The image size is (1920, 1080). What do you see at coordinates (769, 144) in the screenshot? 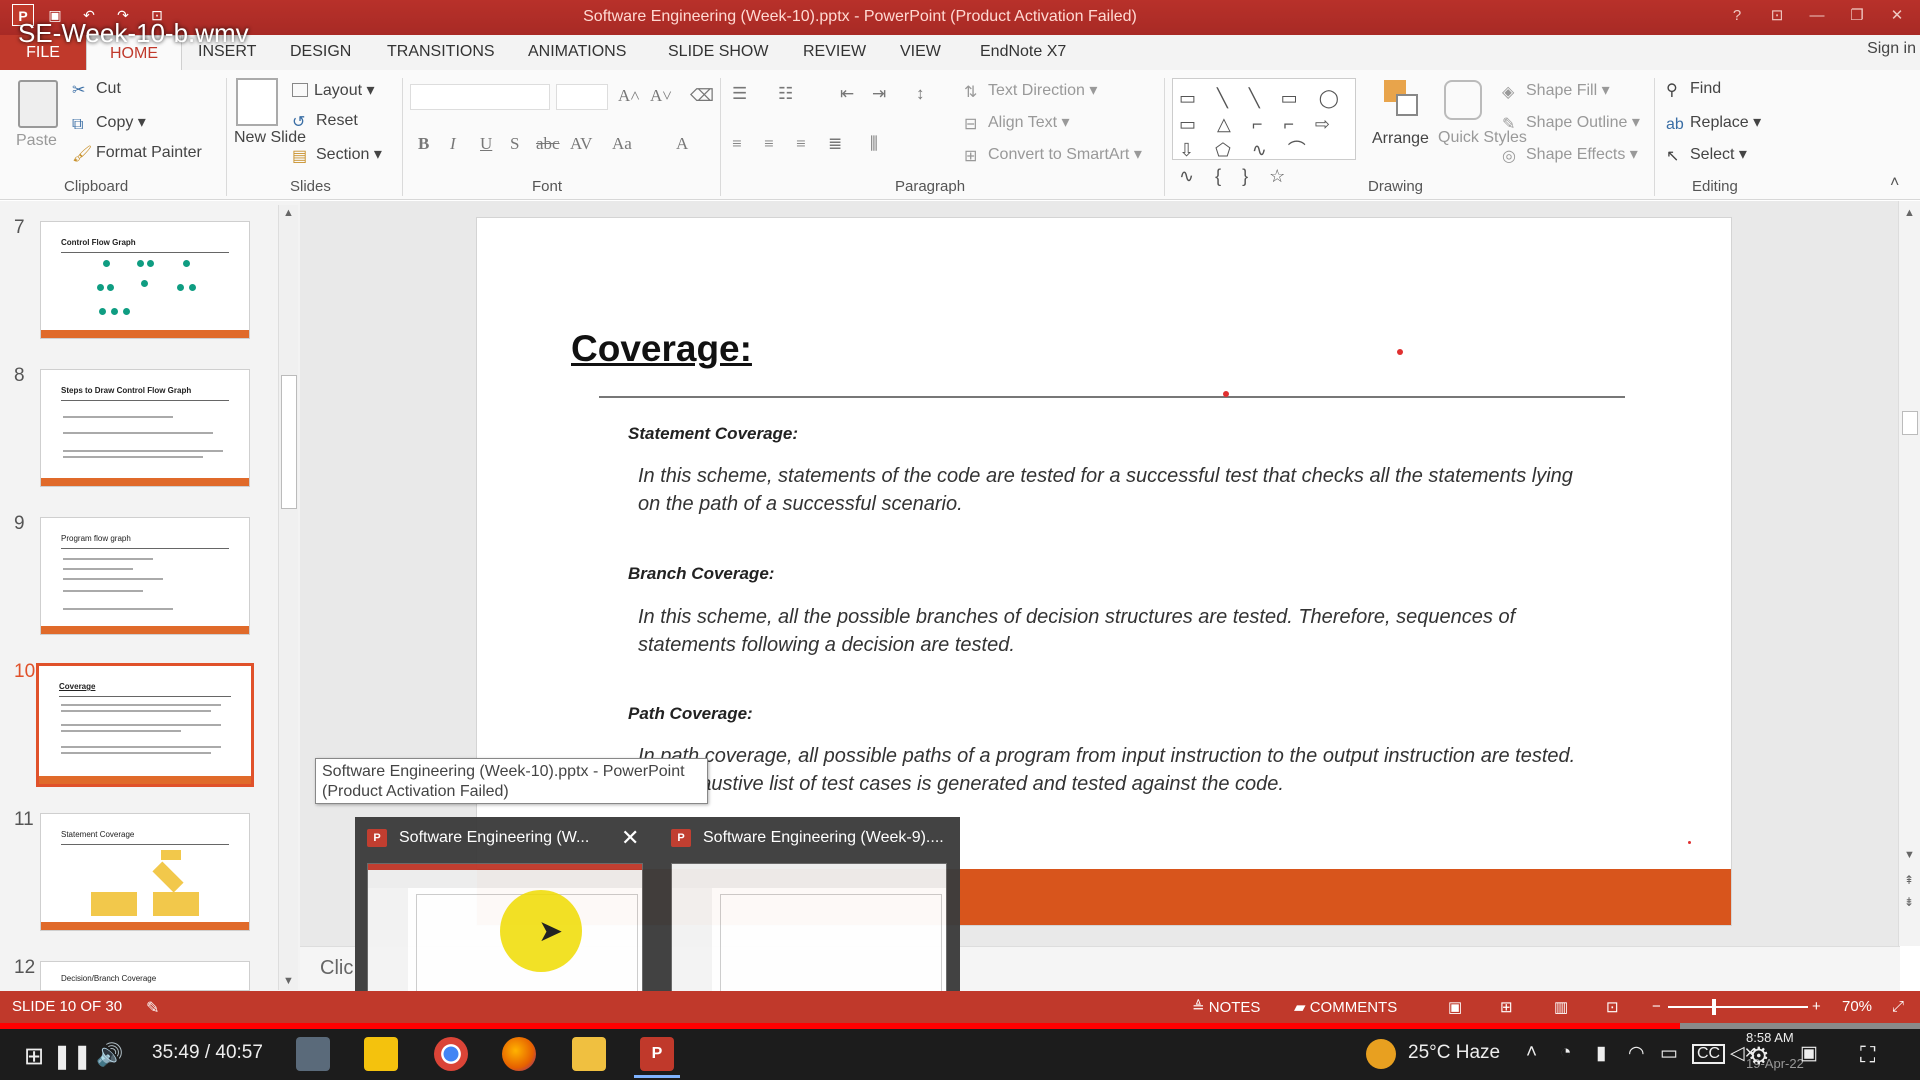
I see `align-center-icon: ≡` at bounding box center [769, 144].